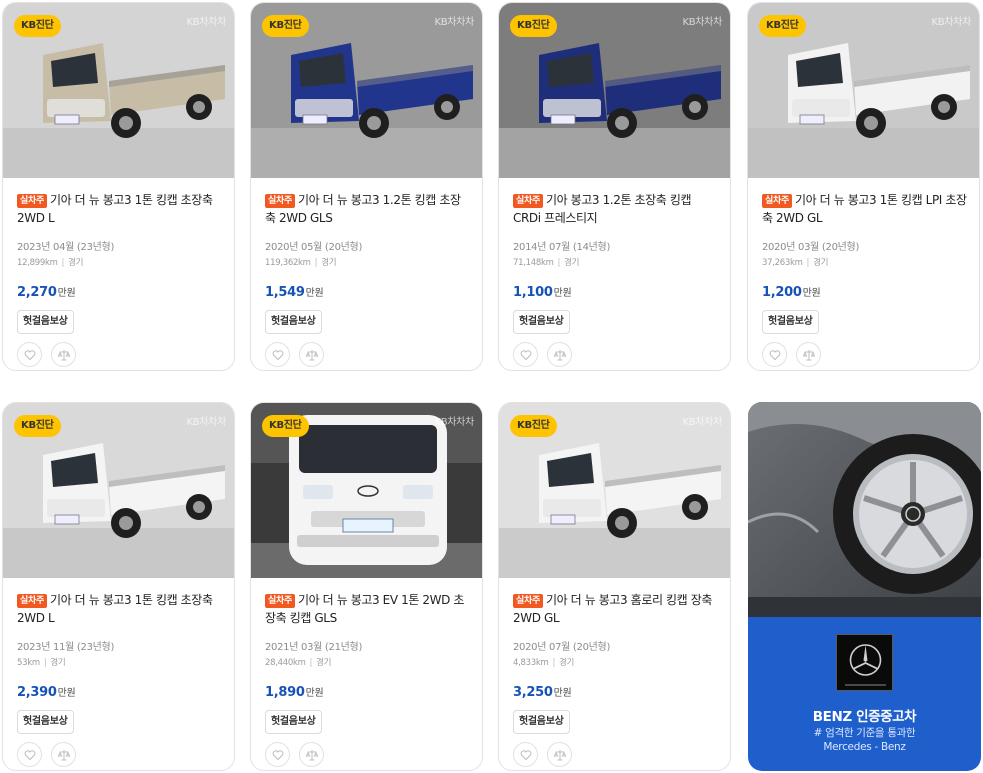 The image size is (983, 773). Describe the element at coordinates (367, 209) in the screenshot. I see `listing-title: 실차주 기아 더 뉴 봉고3 1.2톤 킹캡 초장축 2WD GLS` at that location.